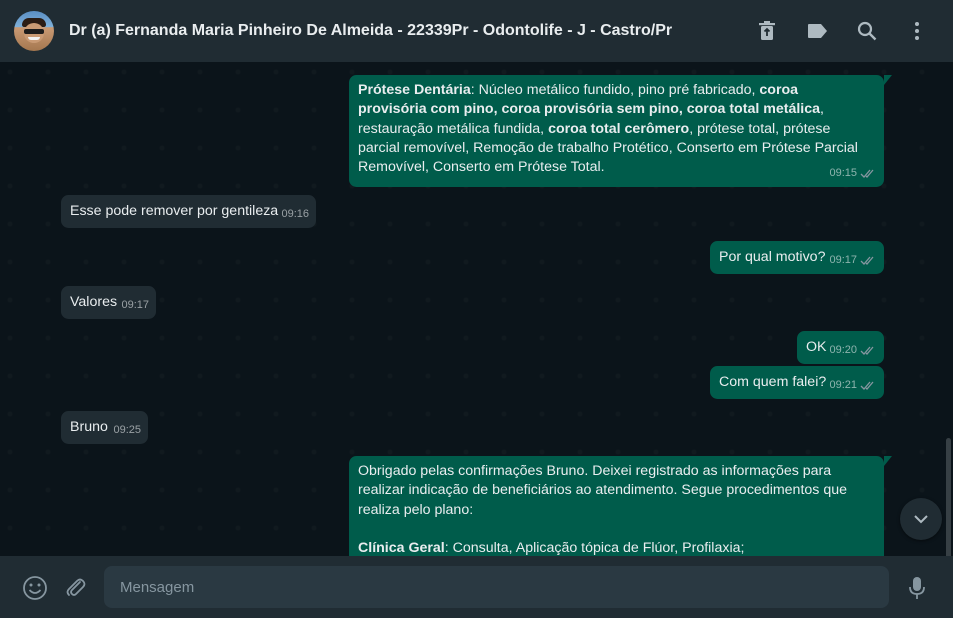 Image resolution: width=953 pixels, height=618 pixels. What do you see at coordinates (917, 31) in the screenshot?
I see `menu-icon` at bounding box center [917, 31].